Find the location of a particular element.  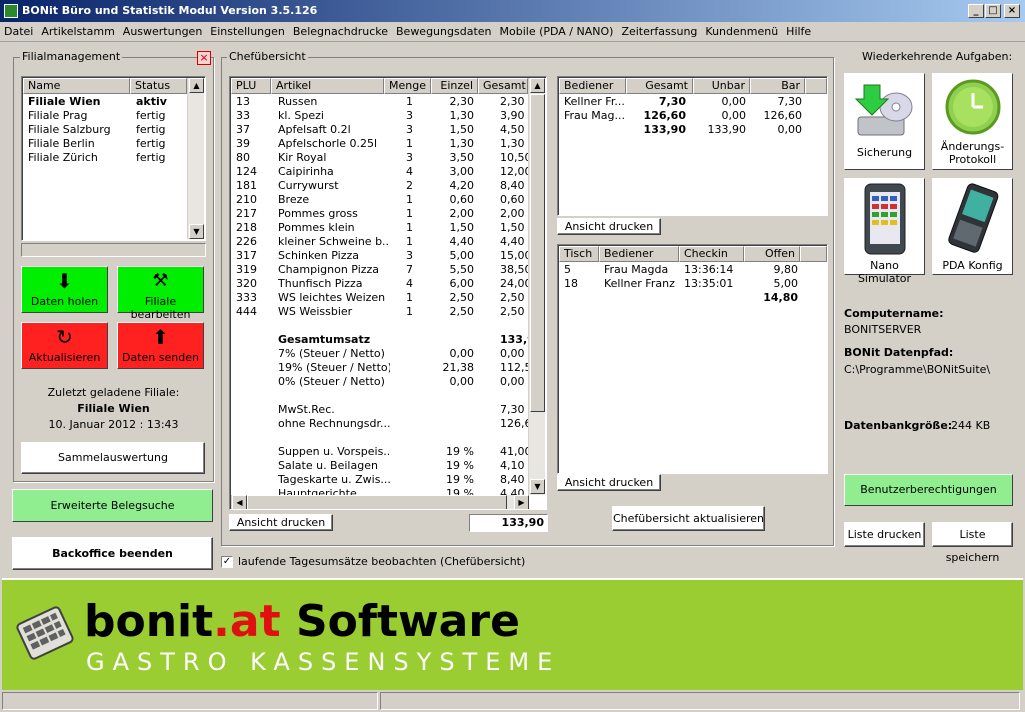

nano-simulator-tile: Nano Simulator is located at coordinates (884, 231).